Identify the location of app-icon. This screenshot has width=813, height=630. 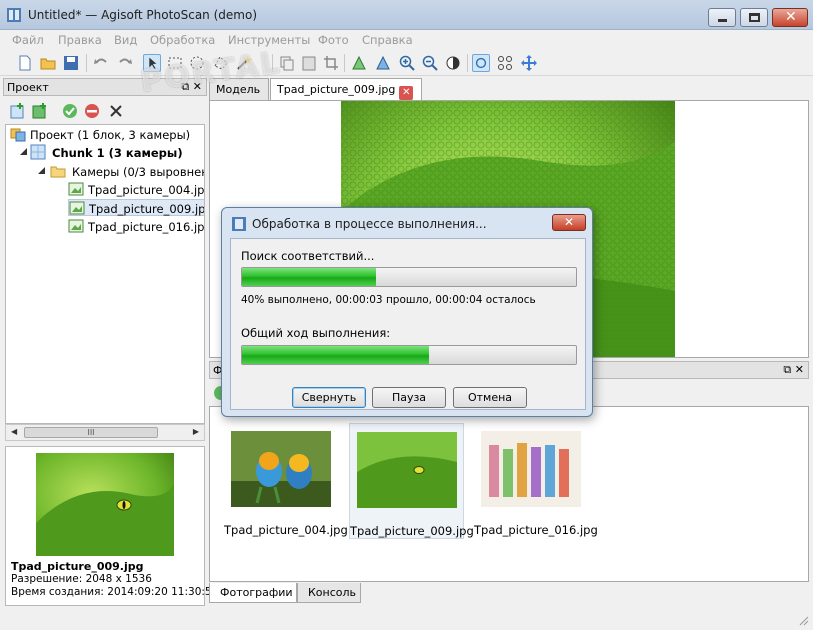
(14, 15).